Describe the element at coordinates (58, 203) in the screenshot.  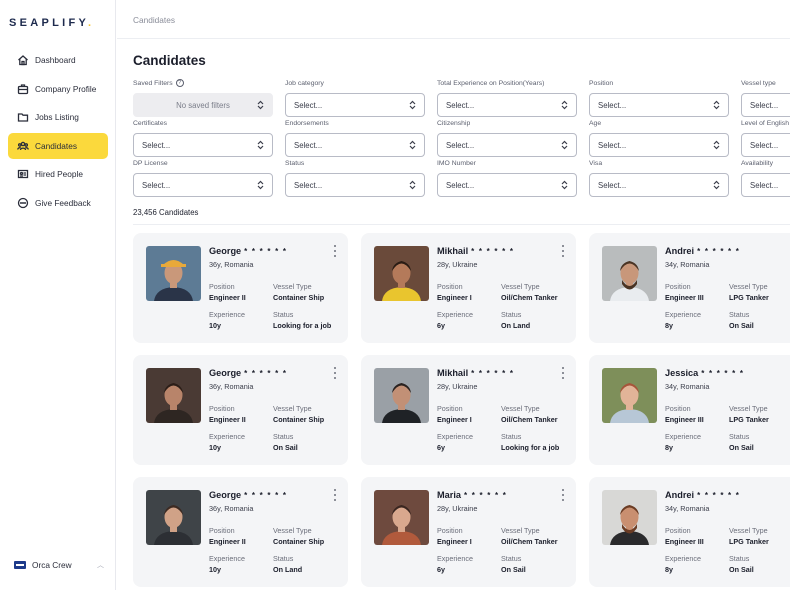
I see `sidebar-item-give-feedback: Give Feedback` at that location.